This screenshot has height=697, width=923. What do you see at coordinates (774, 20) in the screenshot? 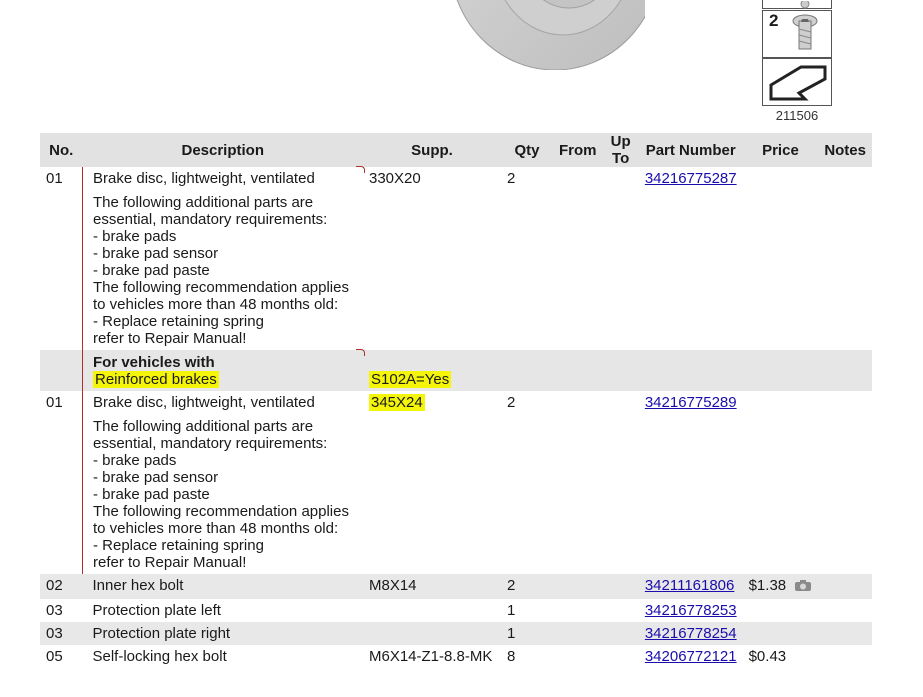
I see `strip-number: 2` at bounding box center [774, 20].